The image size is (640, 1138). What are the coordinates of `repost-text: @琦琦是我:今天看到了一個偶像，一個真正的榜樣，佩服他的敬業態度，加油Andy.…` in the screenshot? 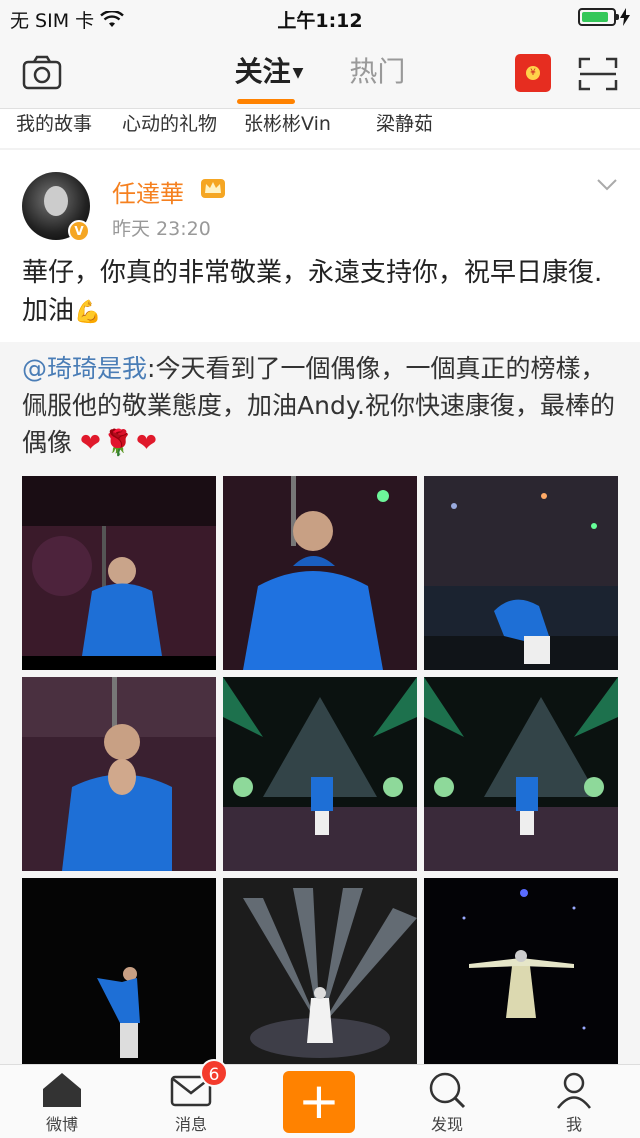 It's located at (322, 405).